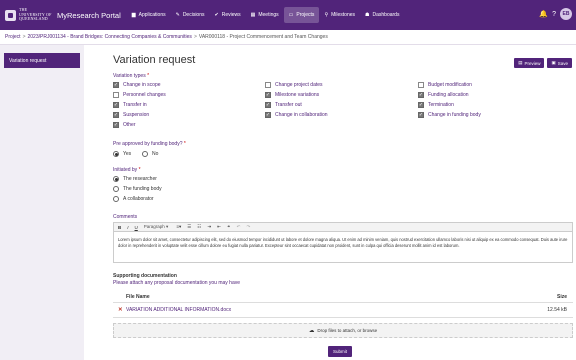 Image resolution: width=576 pixels, height=360 pixels. What do you see at coordinates (296, 115) in the screenshot?
I see `checkbox-change-in-collaboration: ✓ Change in collaboration` at bounding box center [296, 115].